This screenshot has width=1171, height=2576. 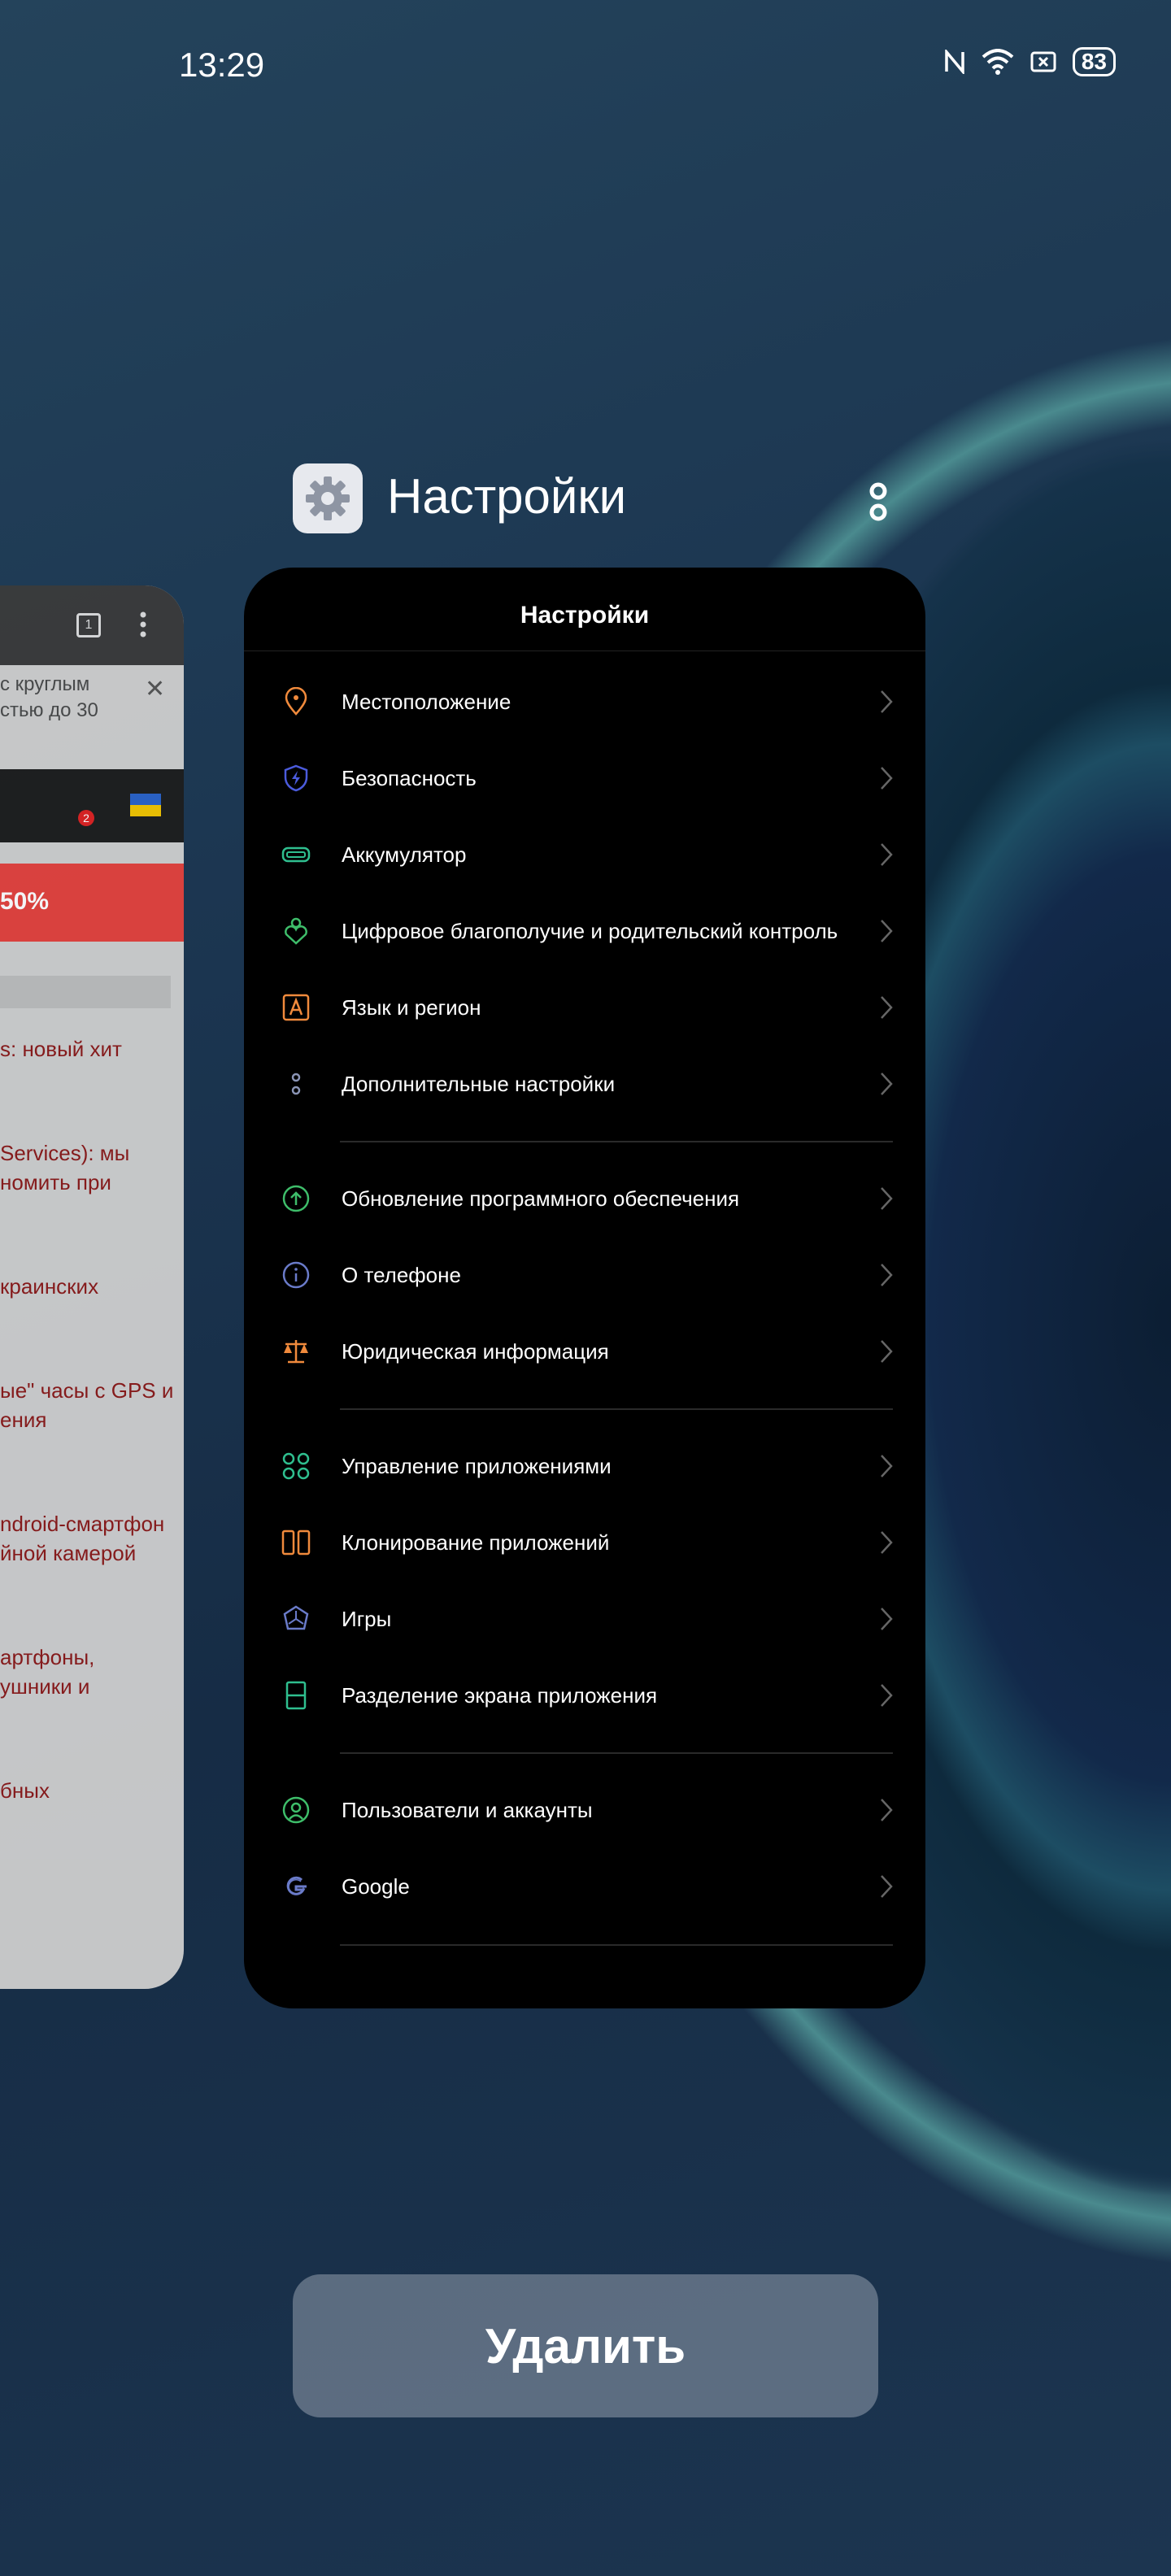 What do you see at coordinates (401, 1275) in the screenshot?
I see `settings-item-label: О телефоне` at bounding box center [401, 1275].